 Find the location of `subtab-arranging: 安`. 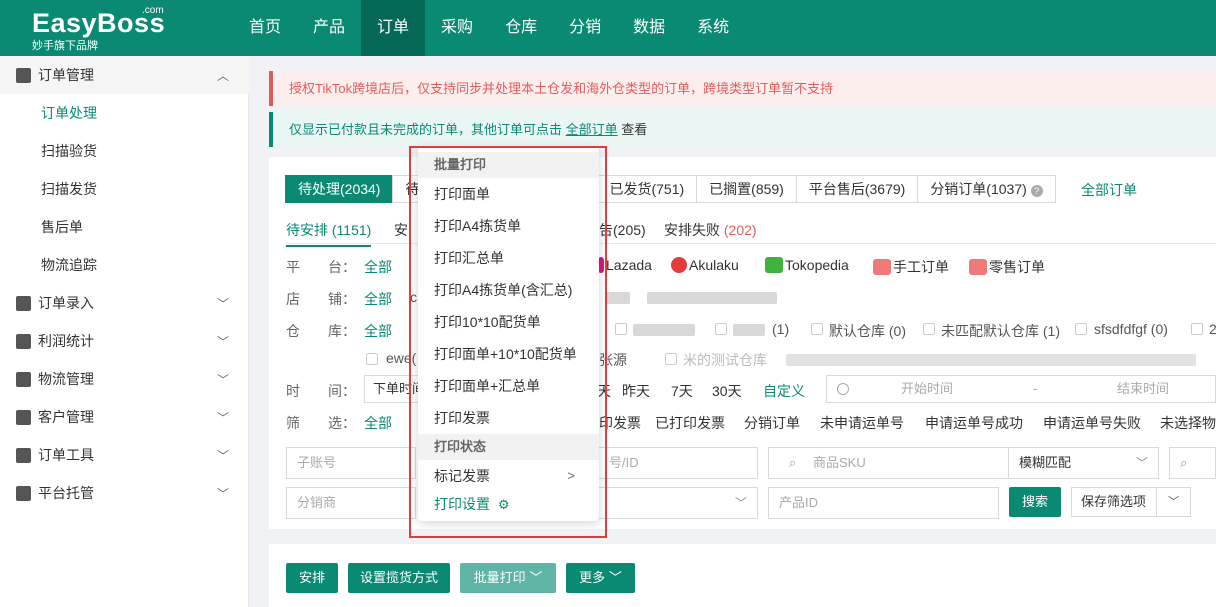

subtab-arranging: 安 is located at coordinates (401, 230).